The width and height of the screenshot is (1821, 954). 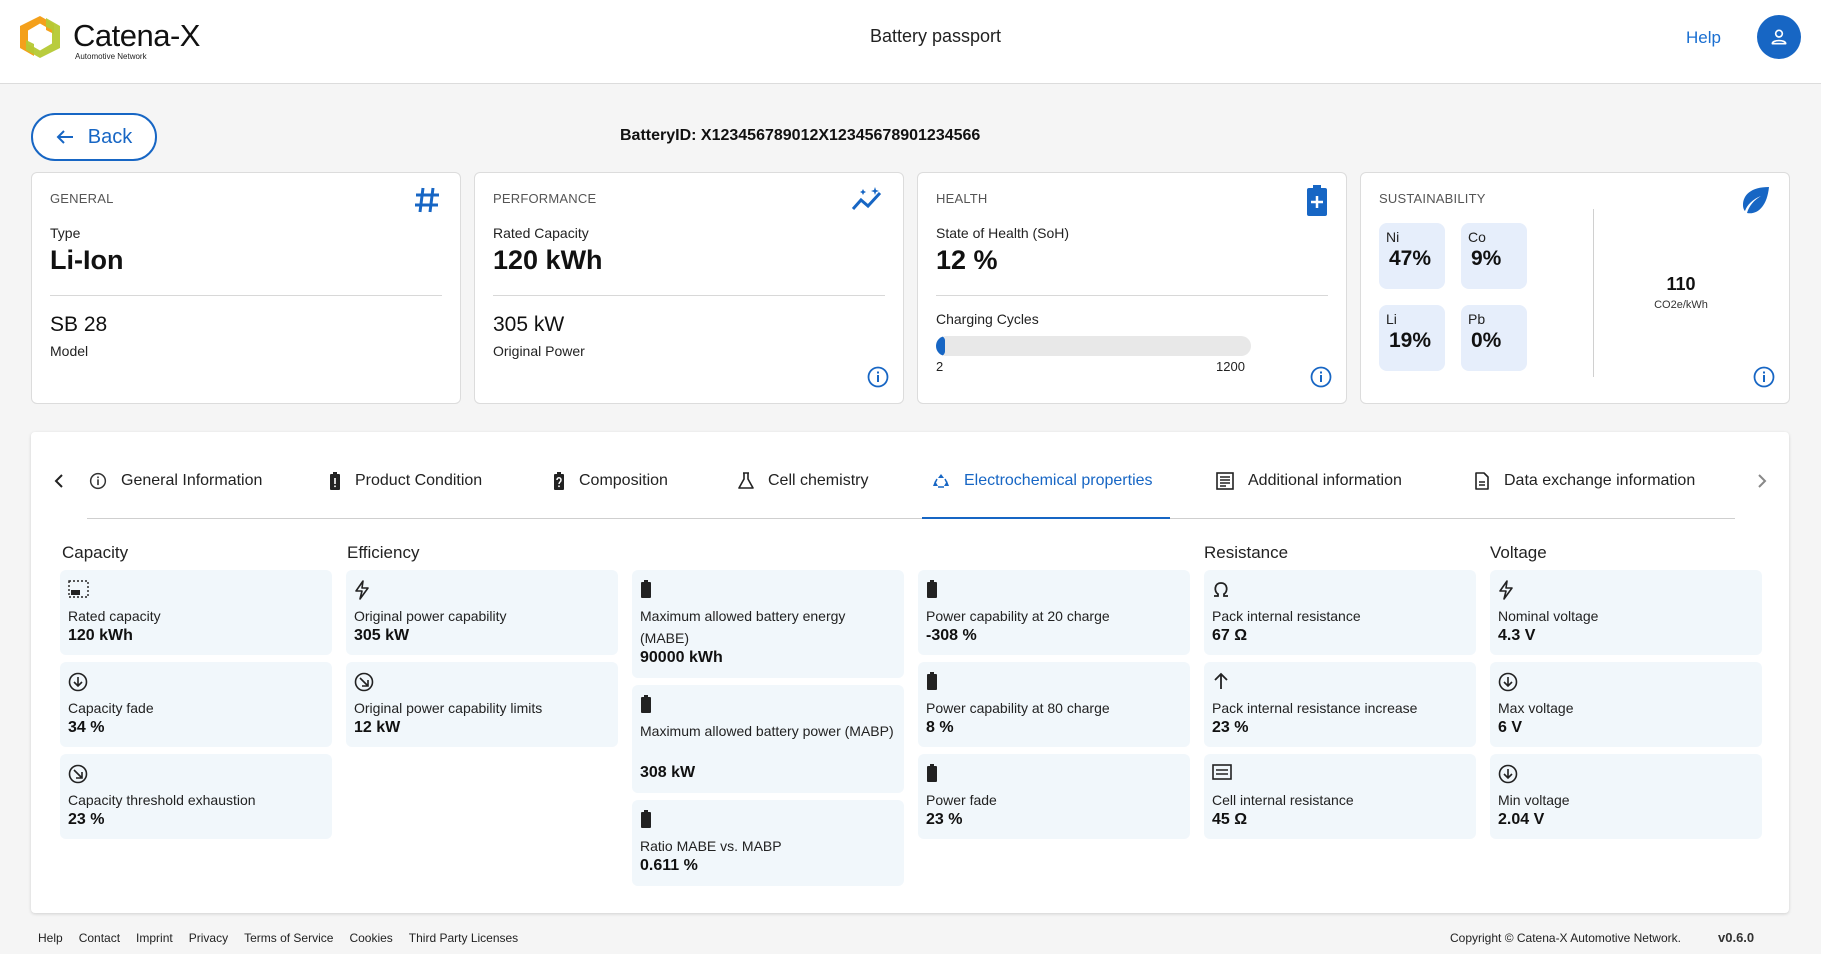 What do you see at coordinates (382, 635) in the screenshot?
I see `property-value: 305 kW` at bounding box center [382, 635].